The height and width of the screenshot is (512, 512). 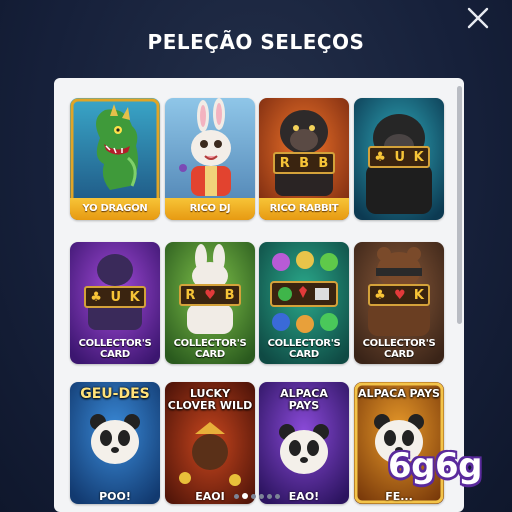 What do you see at coordinates (304, 443) in the screenshot?
I see `game-card-alpaca-pays-1: ALPACA PAYS EAO!` at bounding box center [304, 443].